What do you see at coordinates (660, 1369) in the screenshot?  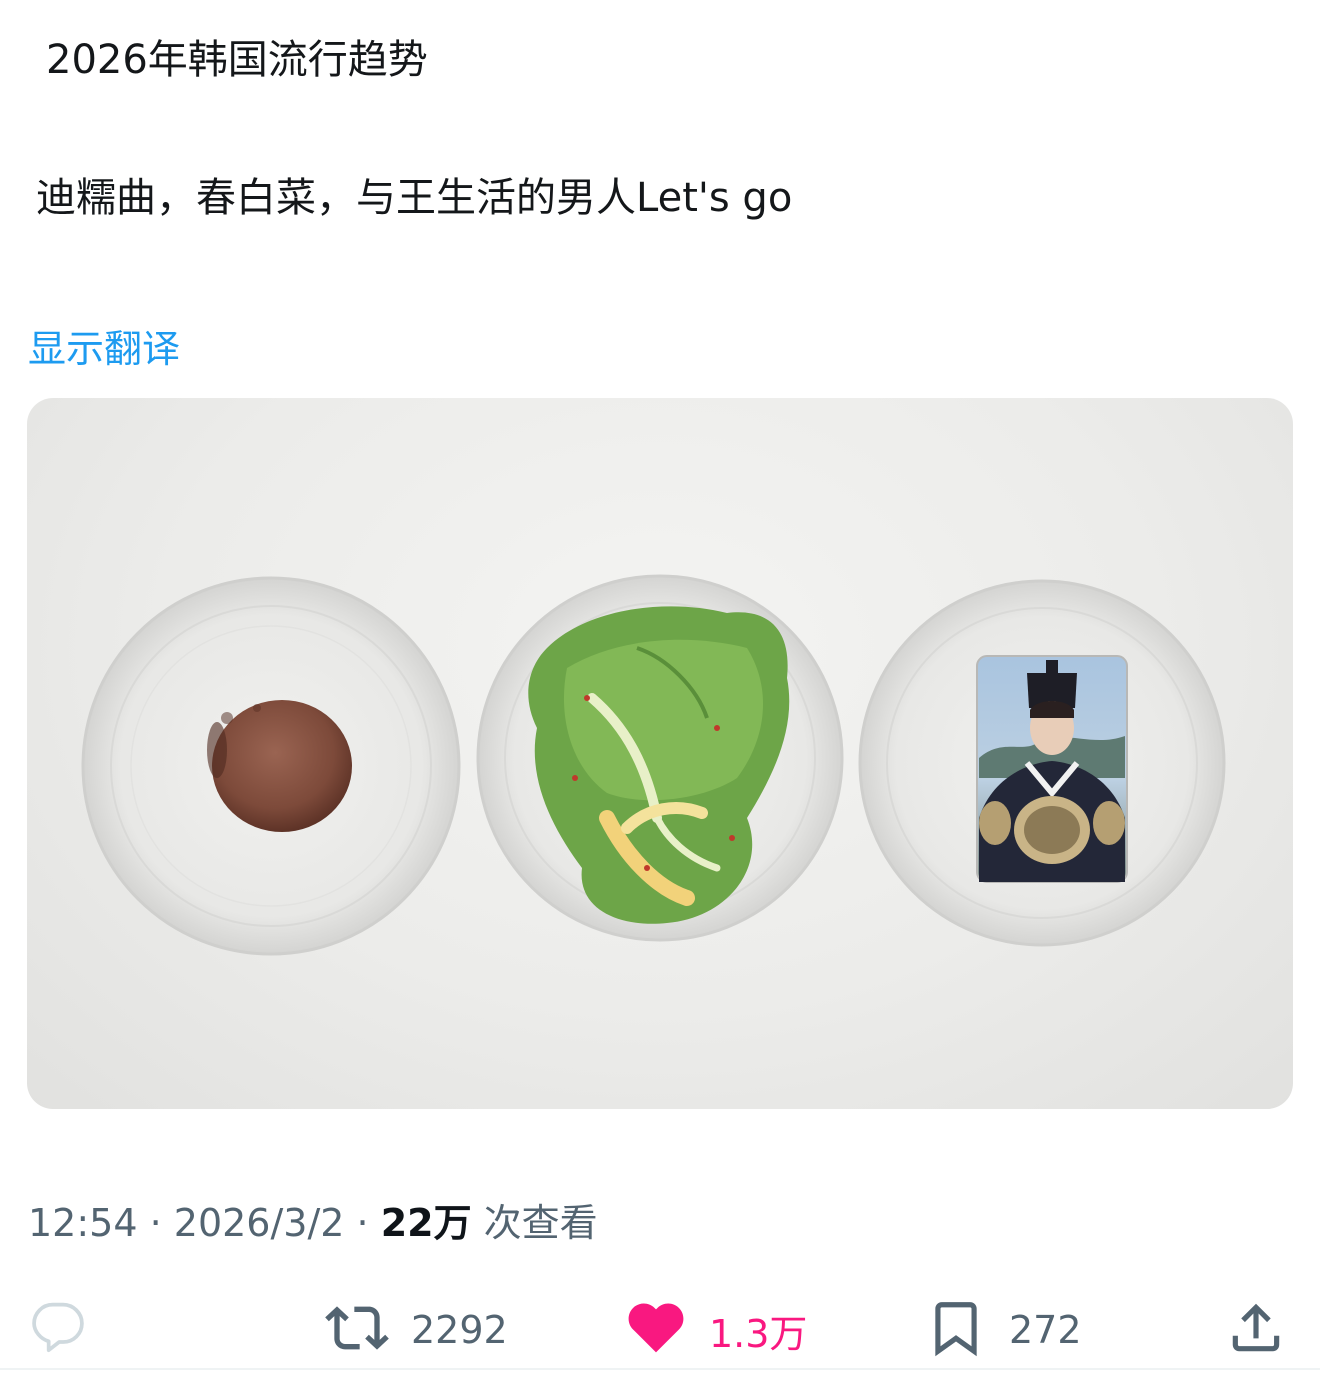 I see `action-bar-divider` at bounding box center [660, 1369].